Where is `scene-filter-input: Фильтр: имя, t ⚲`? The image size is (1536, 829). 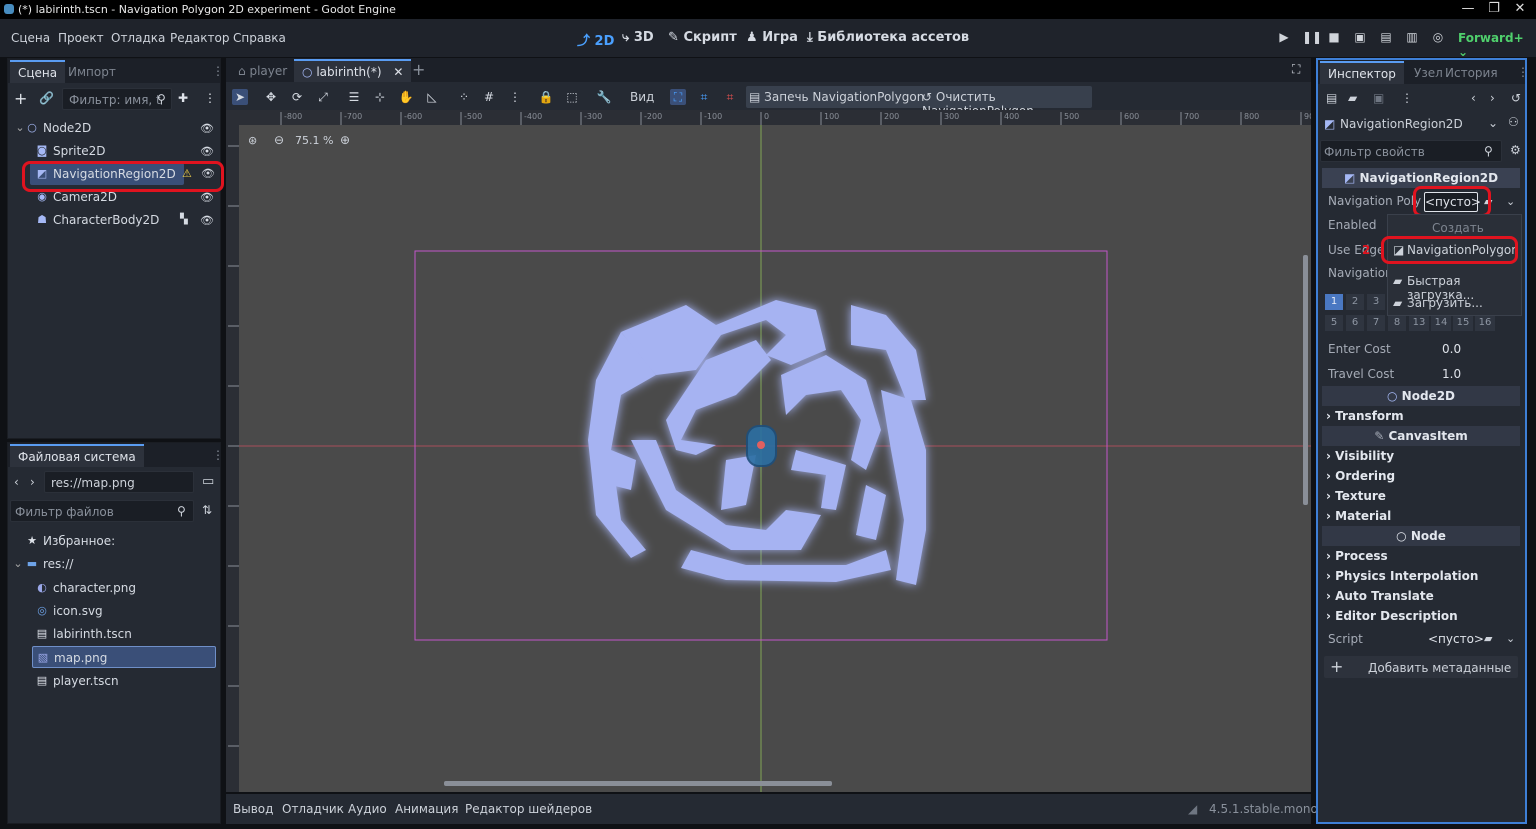 scene-filter-input: Фильтр: имя, t ⚲ is located at coordinates (117, 99).